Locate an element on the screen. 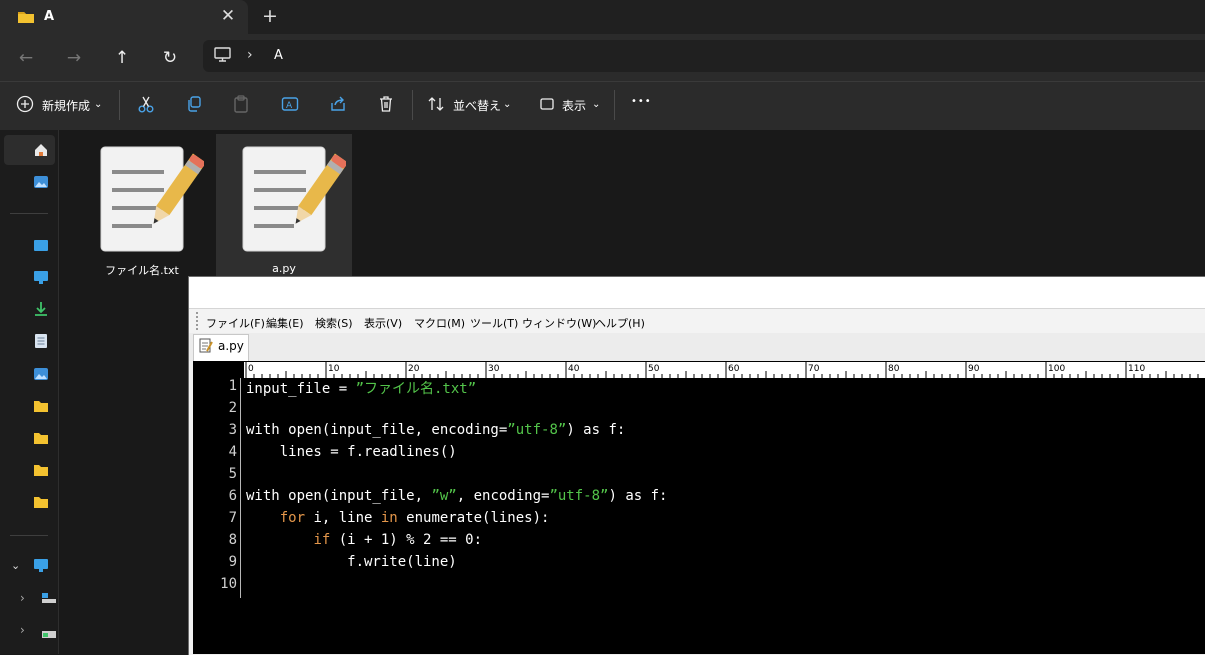  menu-file: ファイル(F) is located at coordinates (235, 323).